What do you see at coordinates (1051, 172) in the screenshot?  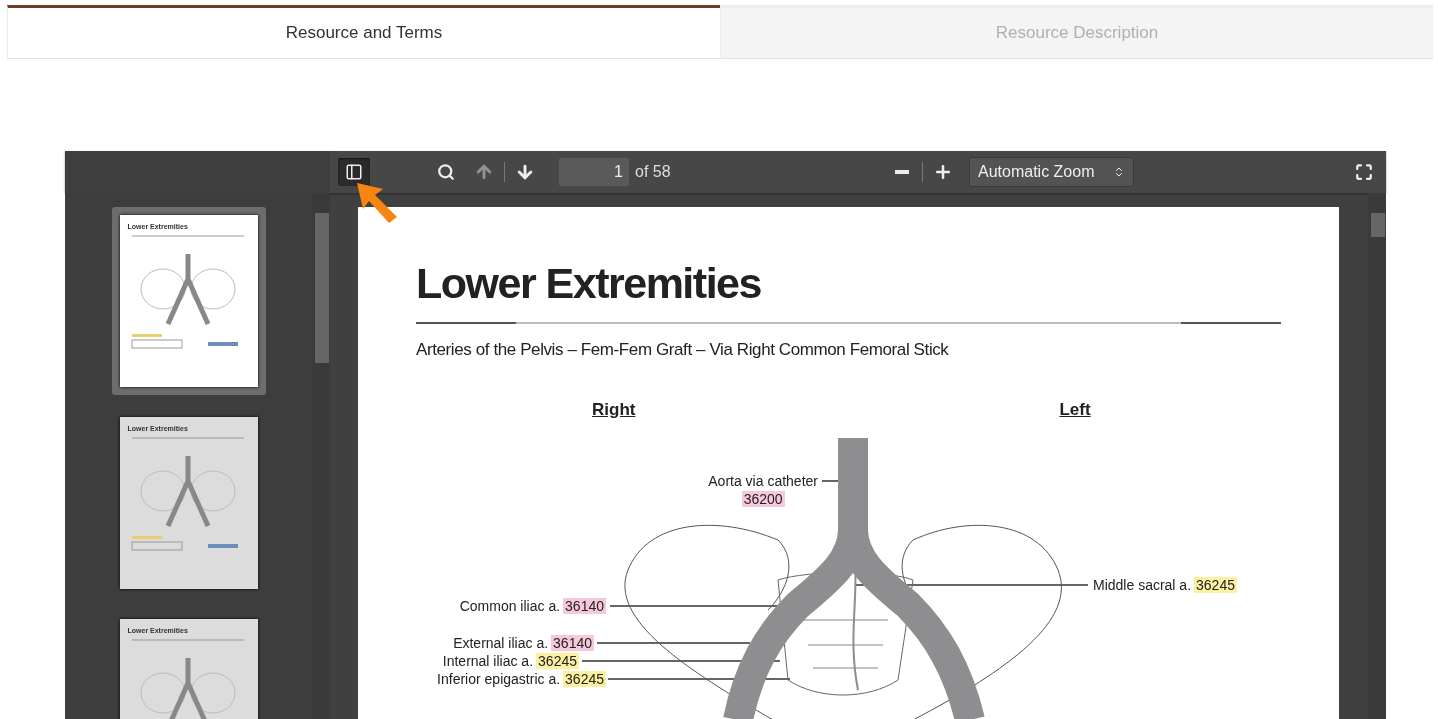 I see `zoom-select: Automatic Zoom` at bounding box center [1051, 172].